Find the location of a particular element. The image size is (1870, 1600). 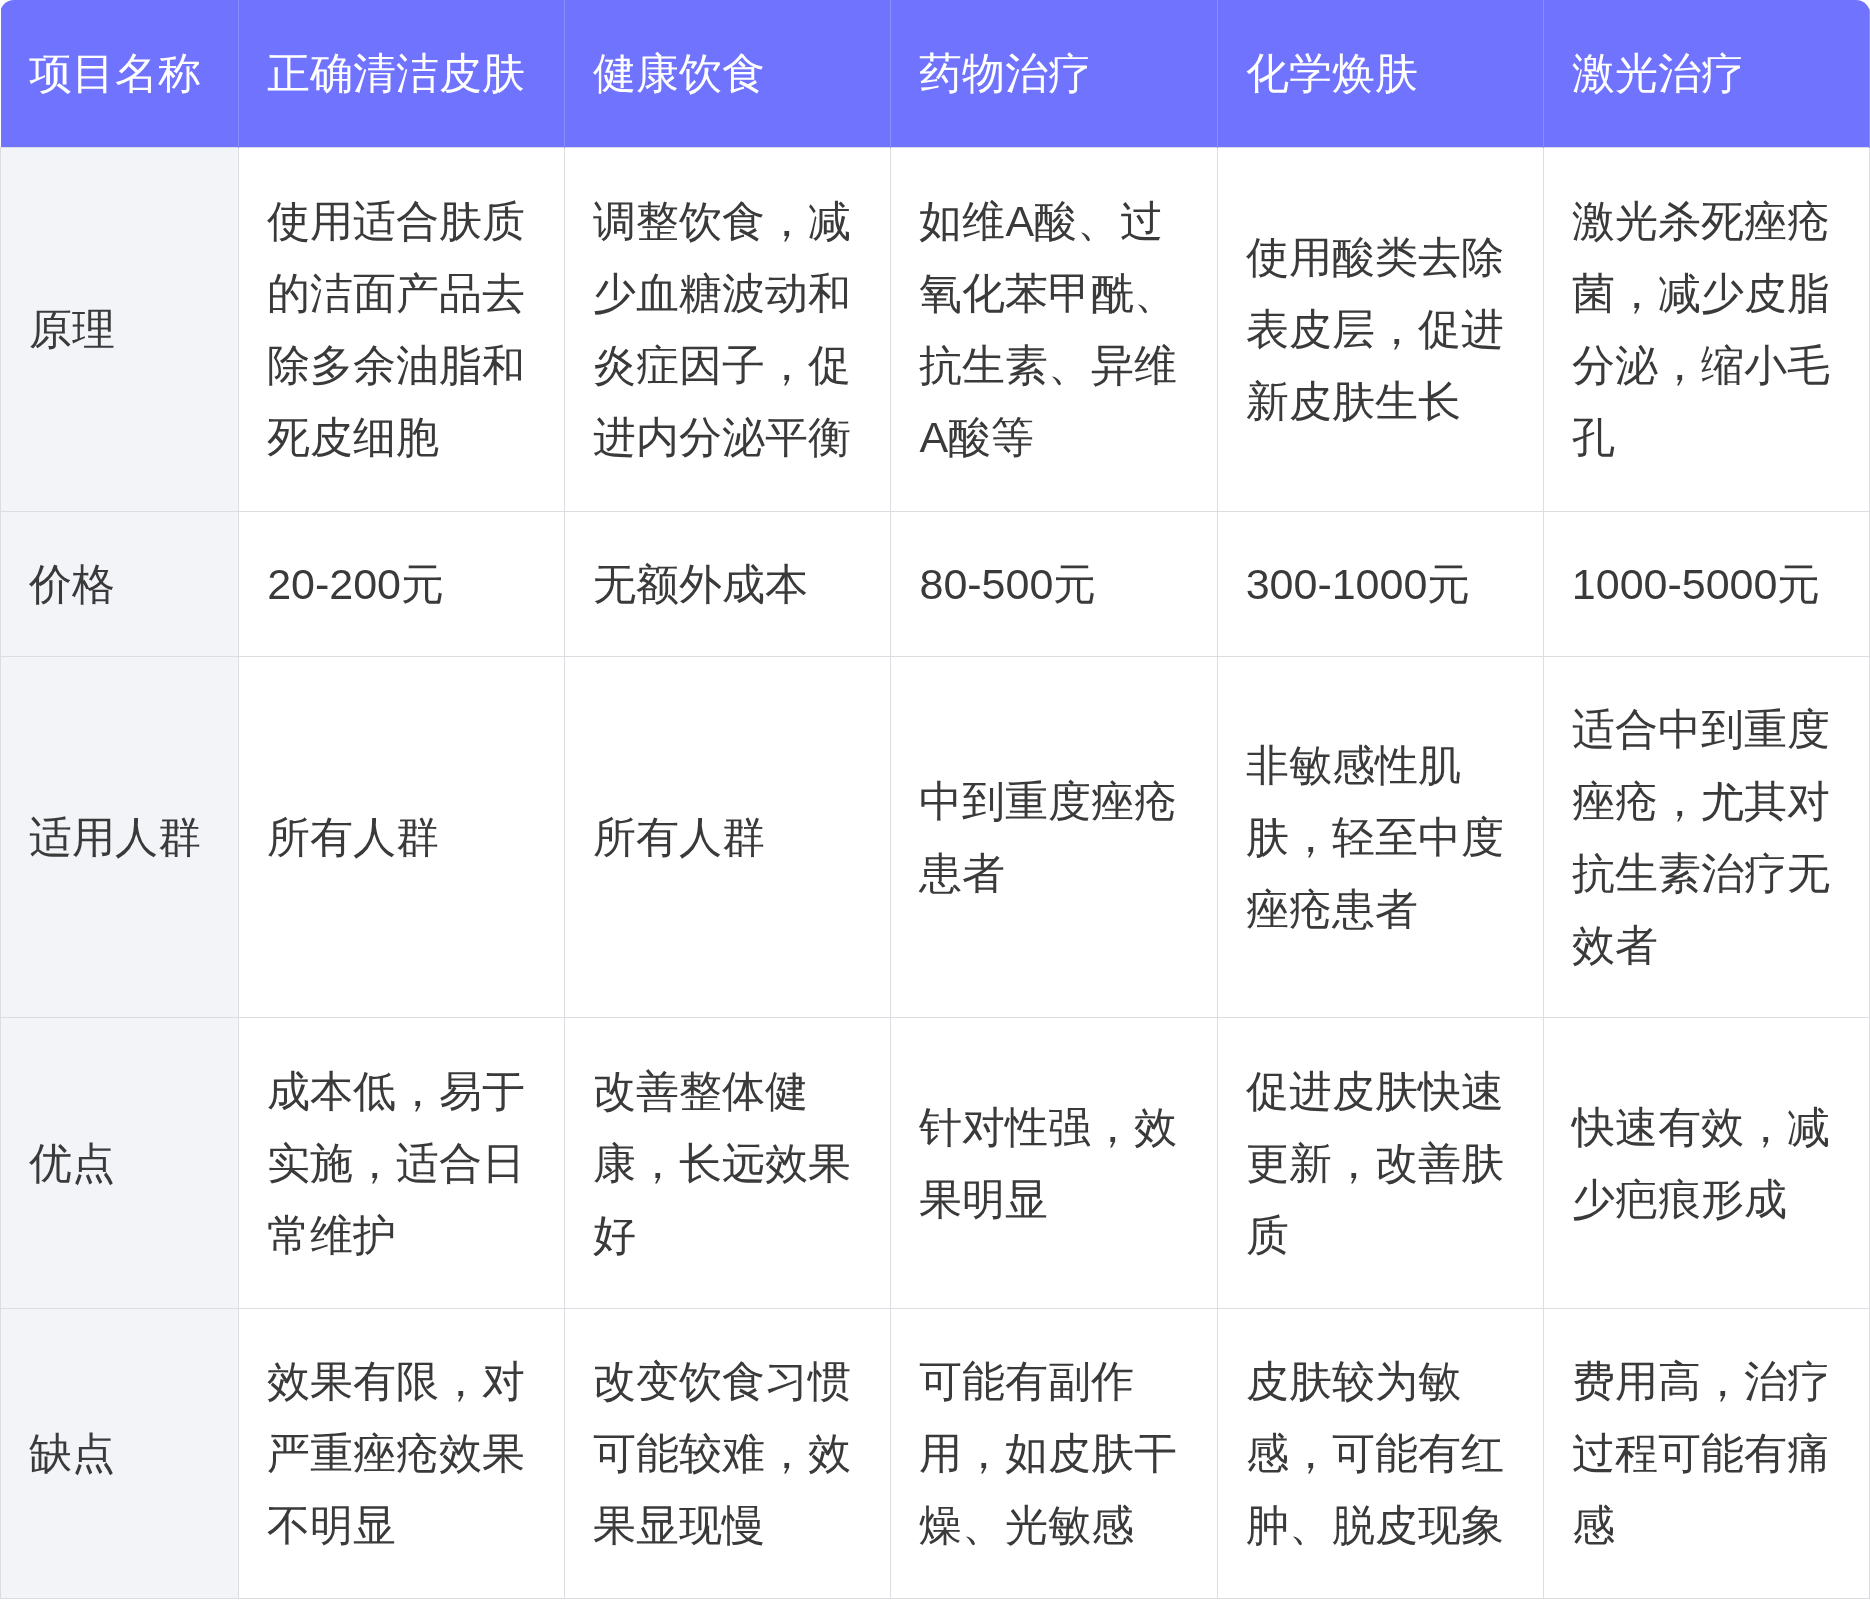

table-cell: 针对性强，效果明显 is located at coordinates (1054, 1162).